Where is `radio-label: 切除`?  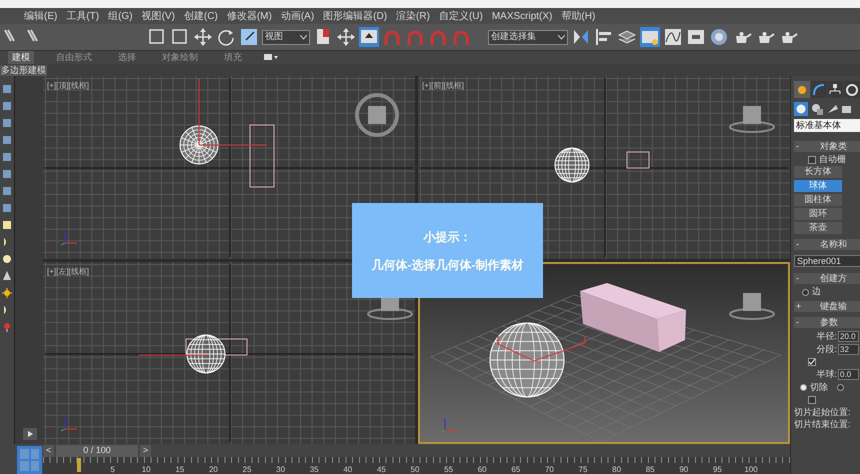 radio-label: 切除 is located at coordinates (819, 387).